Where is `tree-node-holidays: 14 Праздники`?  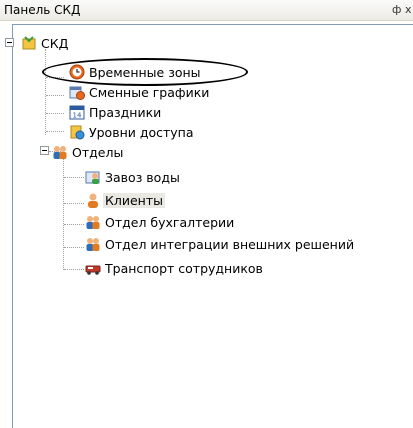
tree-node-holidays: 14 Праздники is located at coordinates (115, 112).